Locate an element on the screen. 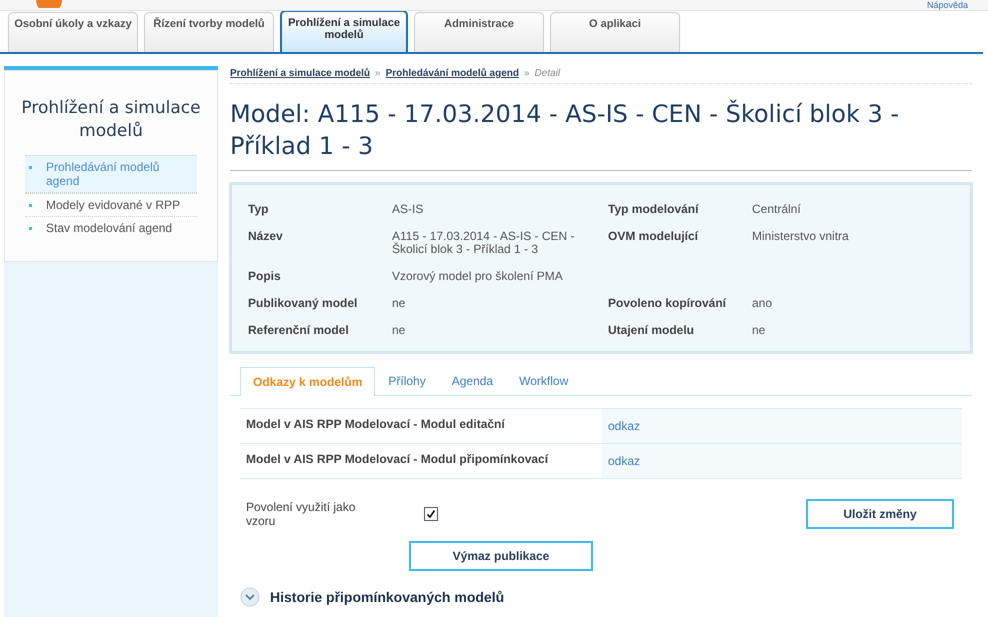 The width and height of the screenshot is (988, 617). breadcrumb-current: Detail is located at coordinates (547, 73).